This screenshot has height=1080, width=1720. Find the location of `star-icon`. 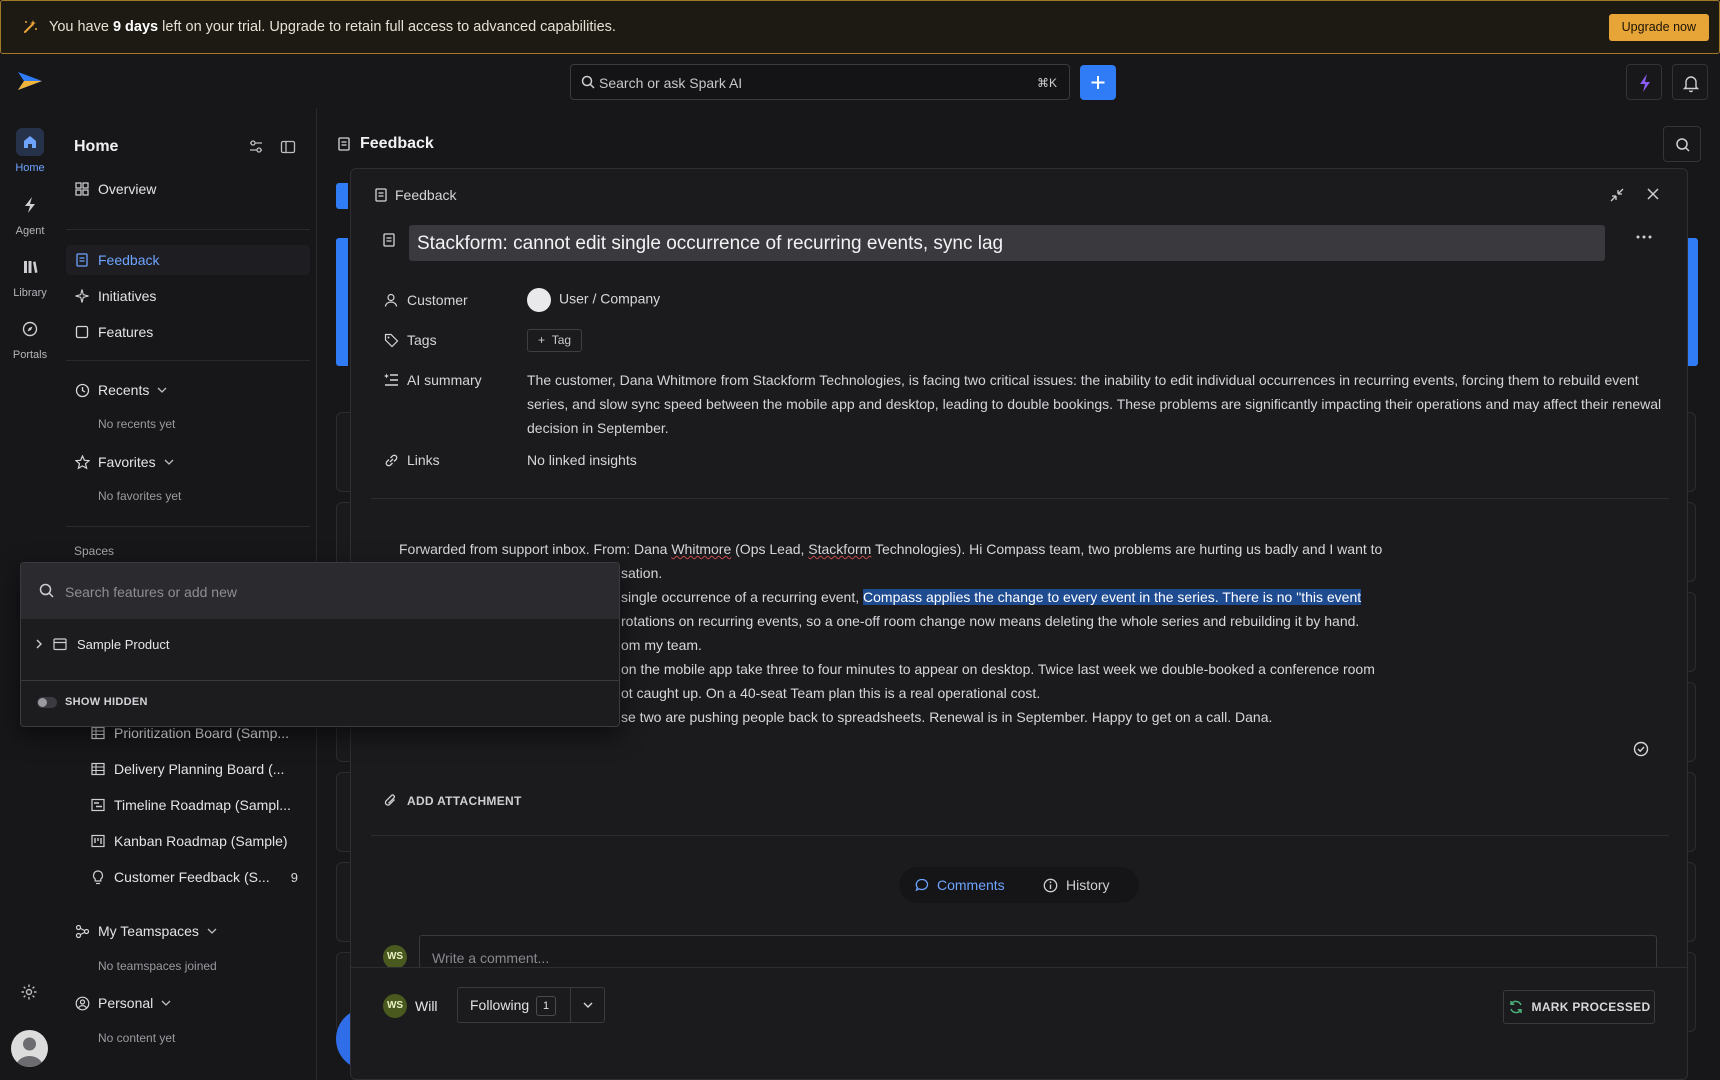

star-icon is located at coordinates (82, 462).